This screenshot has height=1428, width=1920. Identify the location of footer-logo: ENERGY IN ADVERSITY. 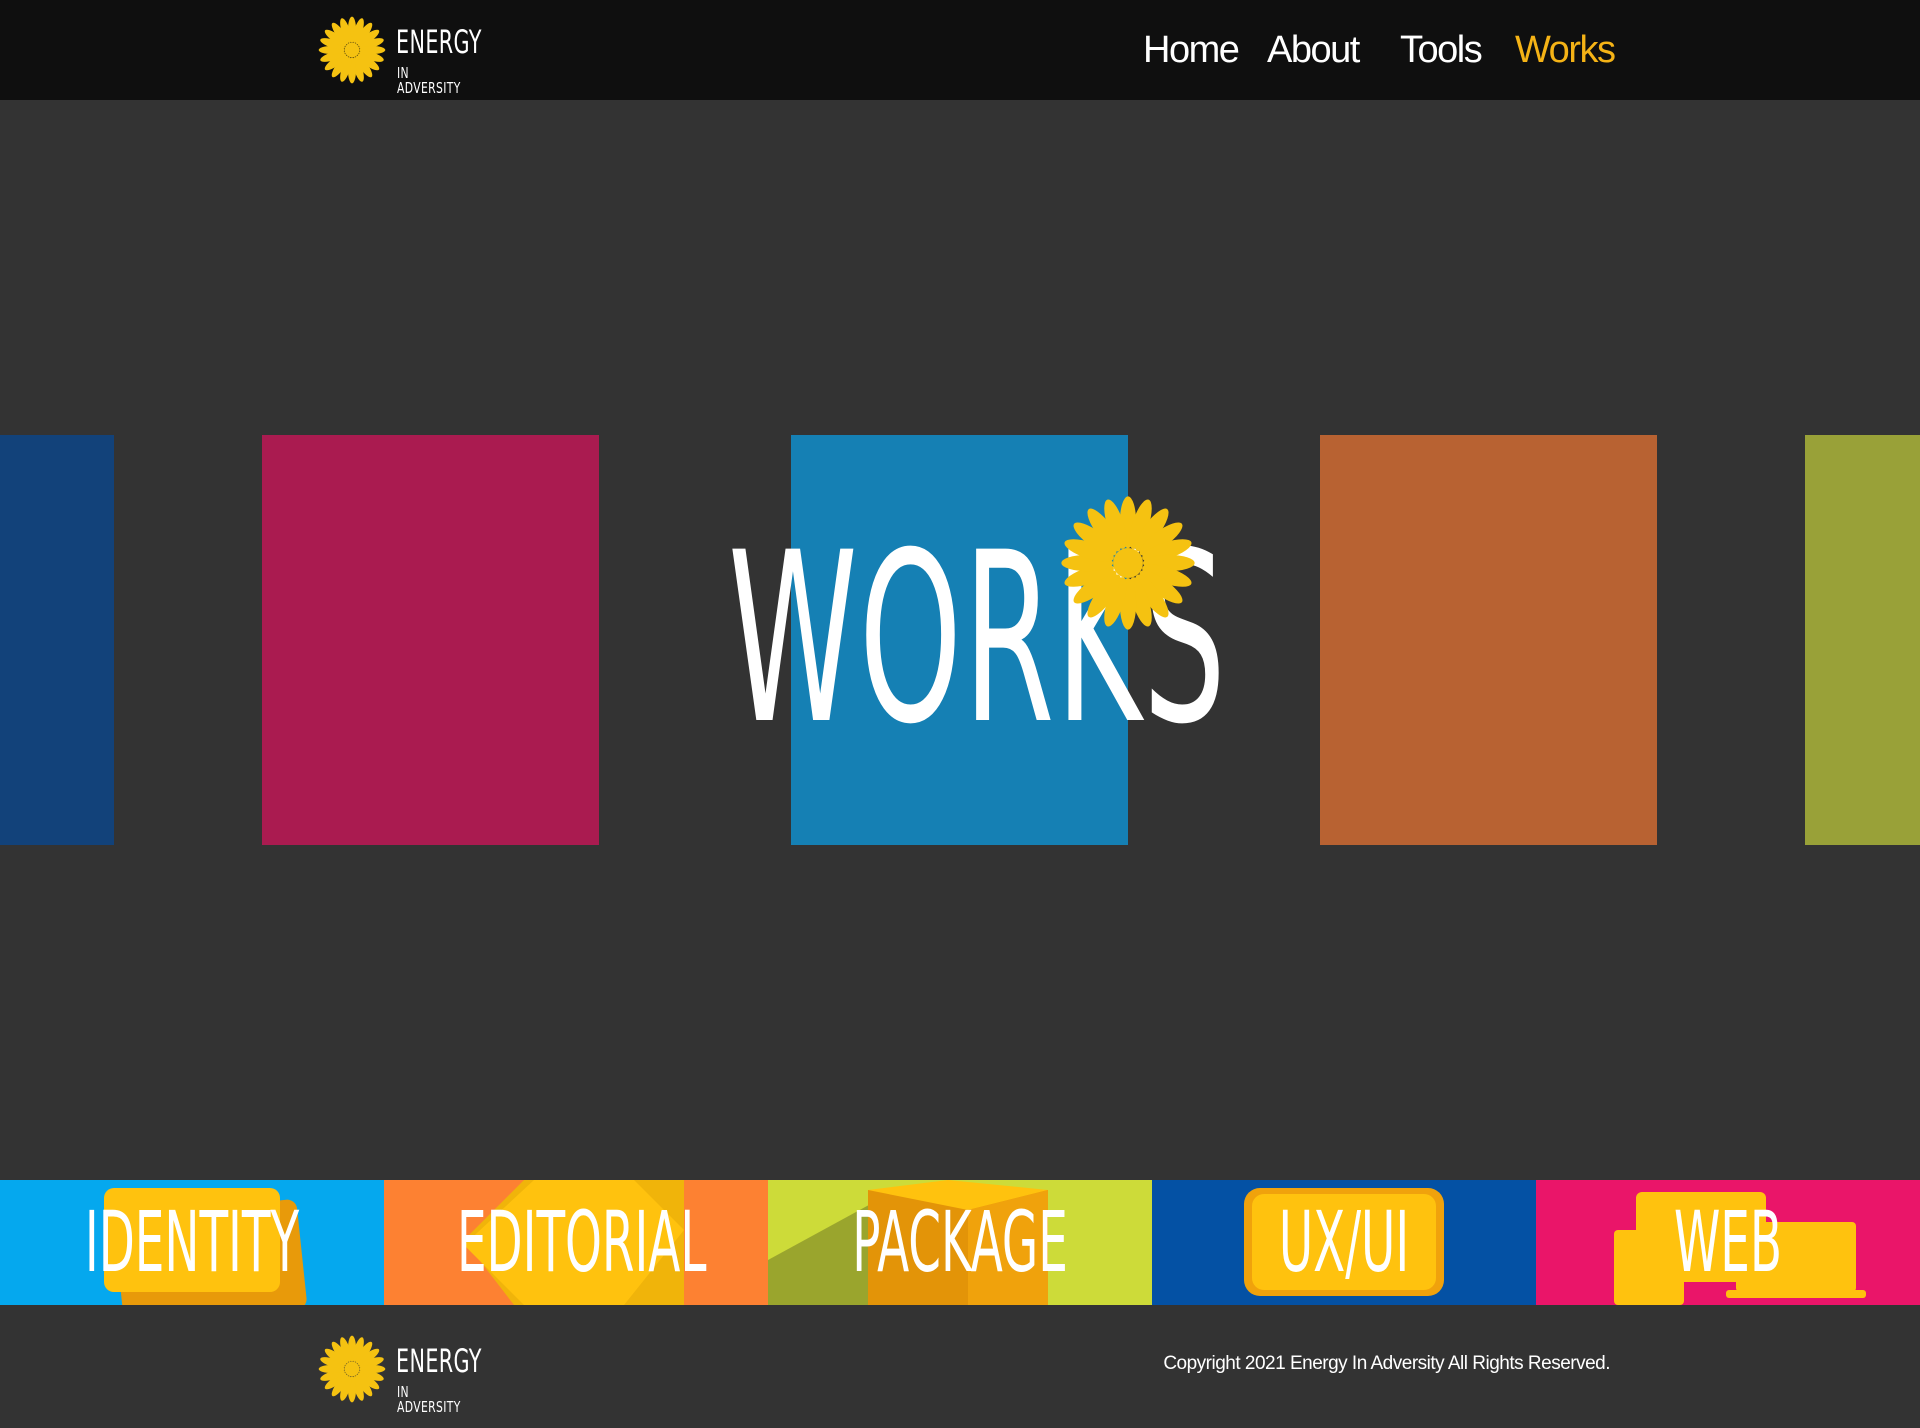
(403, 1374).